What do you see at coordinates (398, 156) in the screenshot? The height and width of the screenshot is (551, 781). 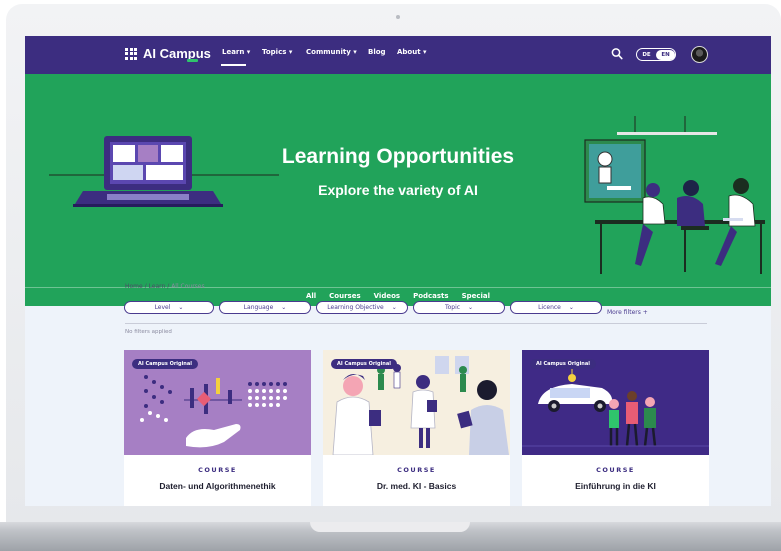 I see `hero-title: Learning Opportunities` at bounding box center [398, 156].